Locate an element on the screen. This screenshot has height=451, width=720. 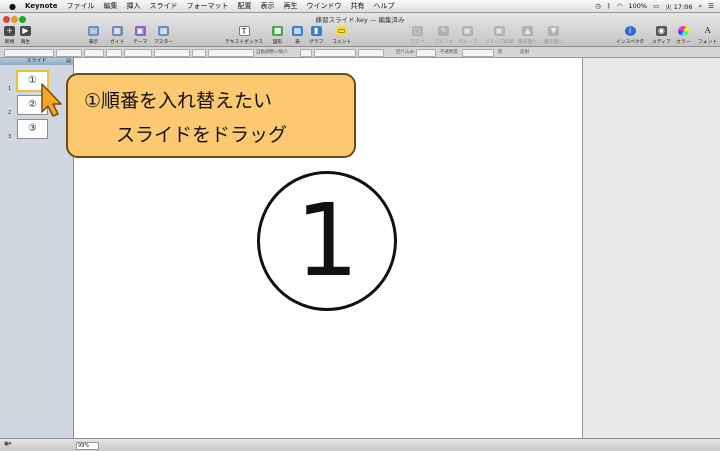
ungroup-icon: ▣ is located at coordinates (499, 31).